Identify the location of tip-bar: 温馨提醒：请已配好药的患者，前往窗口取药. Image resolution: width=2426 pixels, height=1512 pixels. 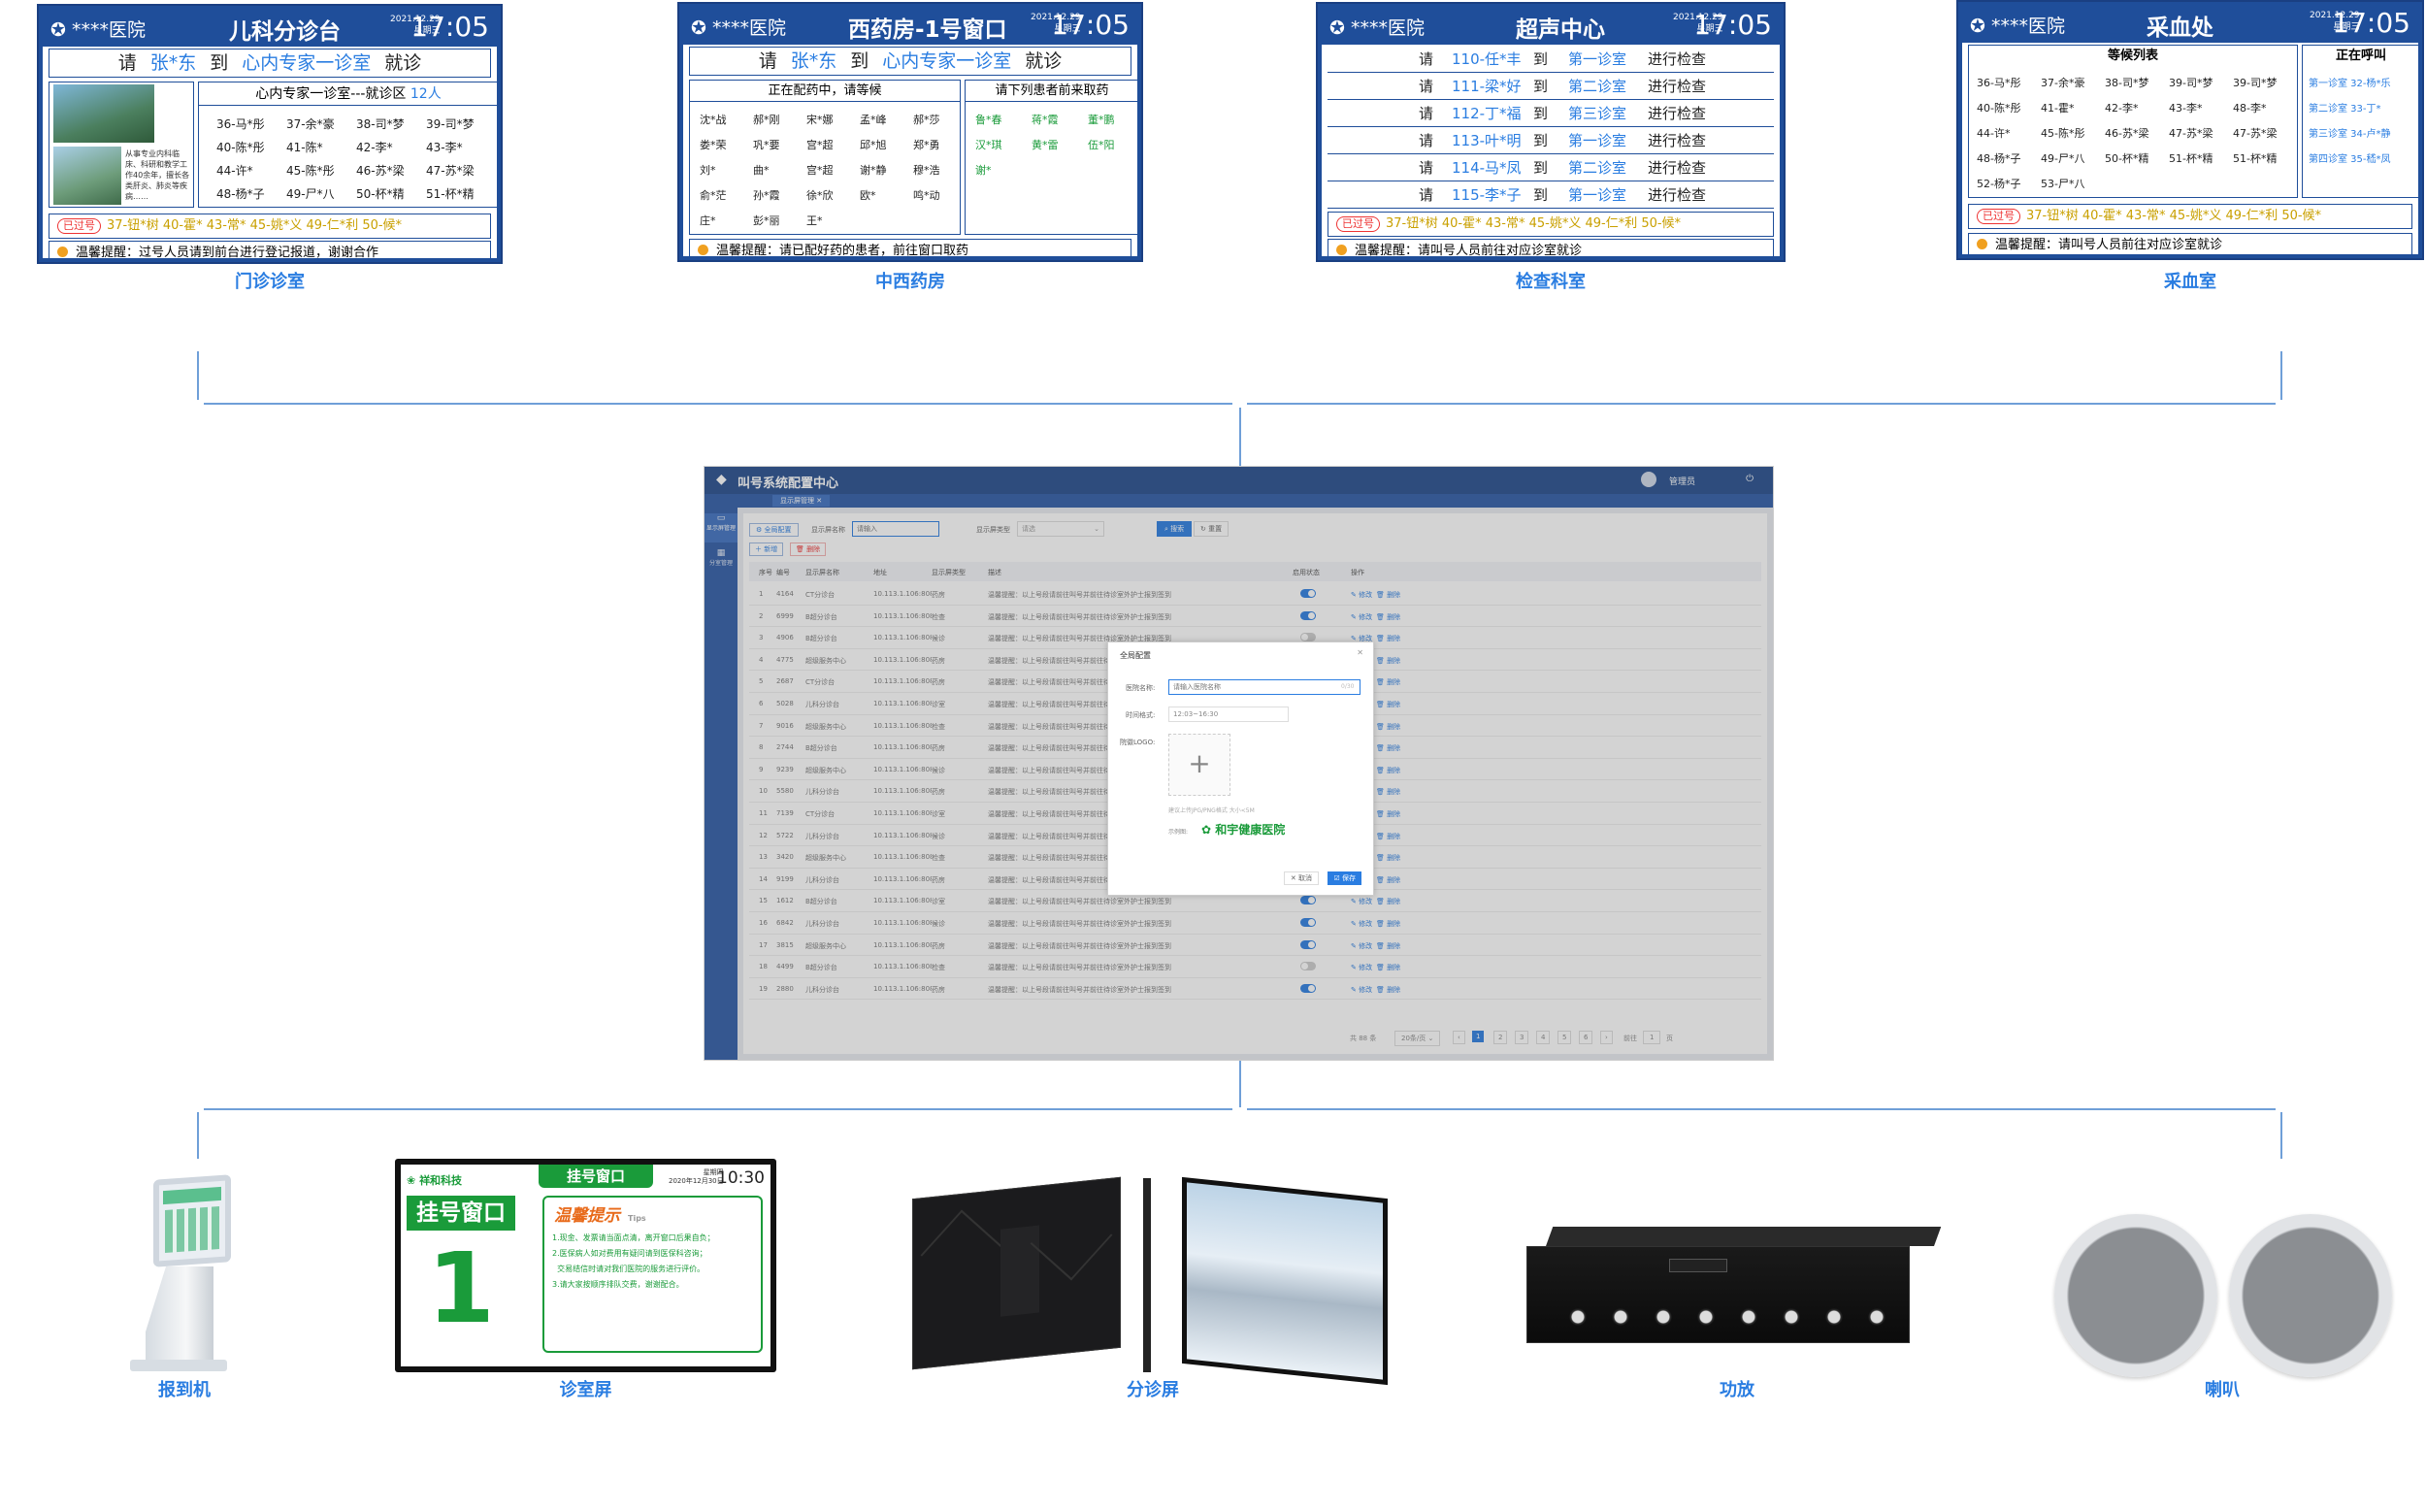
(910, 248).